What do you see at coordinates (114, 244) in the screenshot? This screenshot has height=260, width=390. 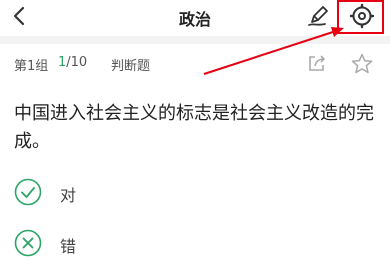 I see `option-false: 错` at bounding box center [114, 244].